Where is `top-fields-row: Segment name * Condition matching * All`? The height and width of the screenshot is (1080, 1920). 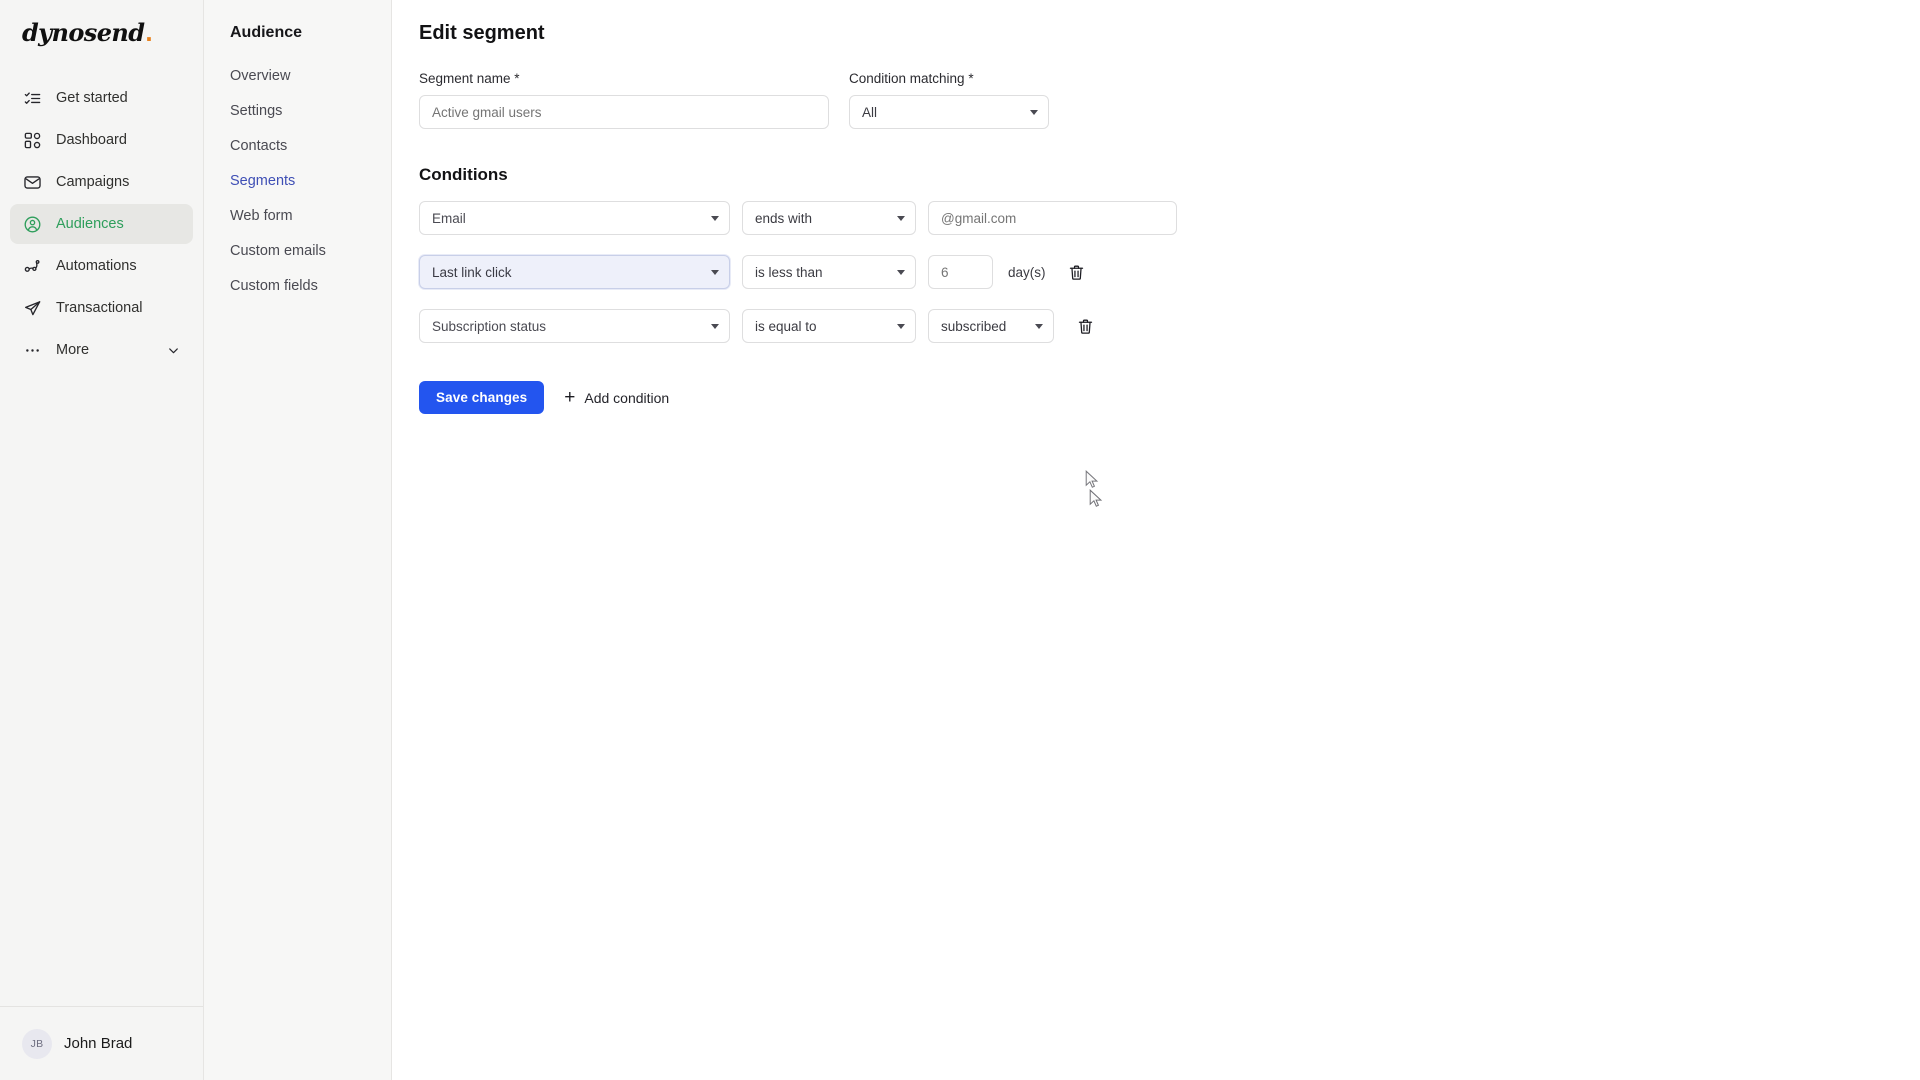 top-fields-row: Segment name * Condition matching * All is located at coordinates (1169, 100).